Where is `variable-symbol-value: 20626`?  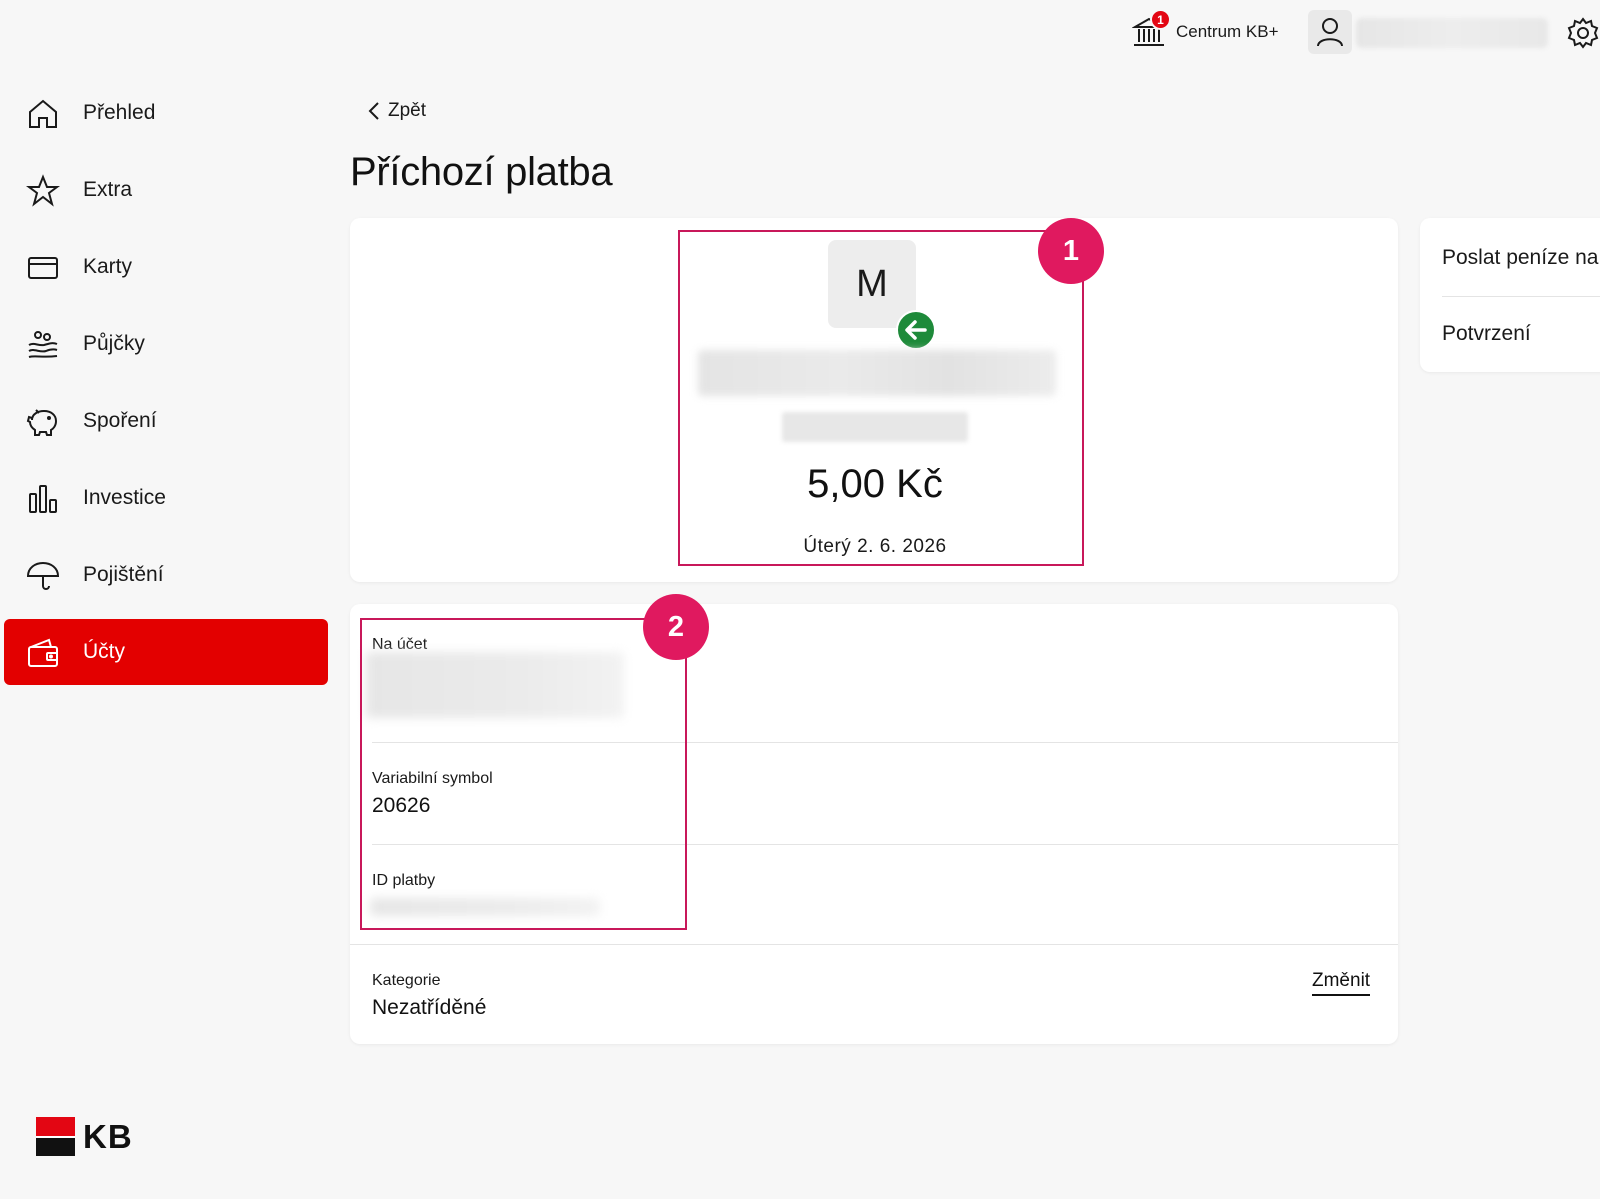 variable-symbol-value: 20626 is located at coordinates (401, 805).